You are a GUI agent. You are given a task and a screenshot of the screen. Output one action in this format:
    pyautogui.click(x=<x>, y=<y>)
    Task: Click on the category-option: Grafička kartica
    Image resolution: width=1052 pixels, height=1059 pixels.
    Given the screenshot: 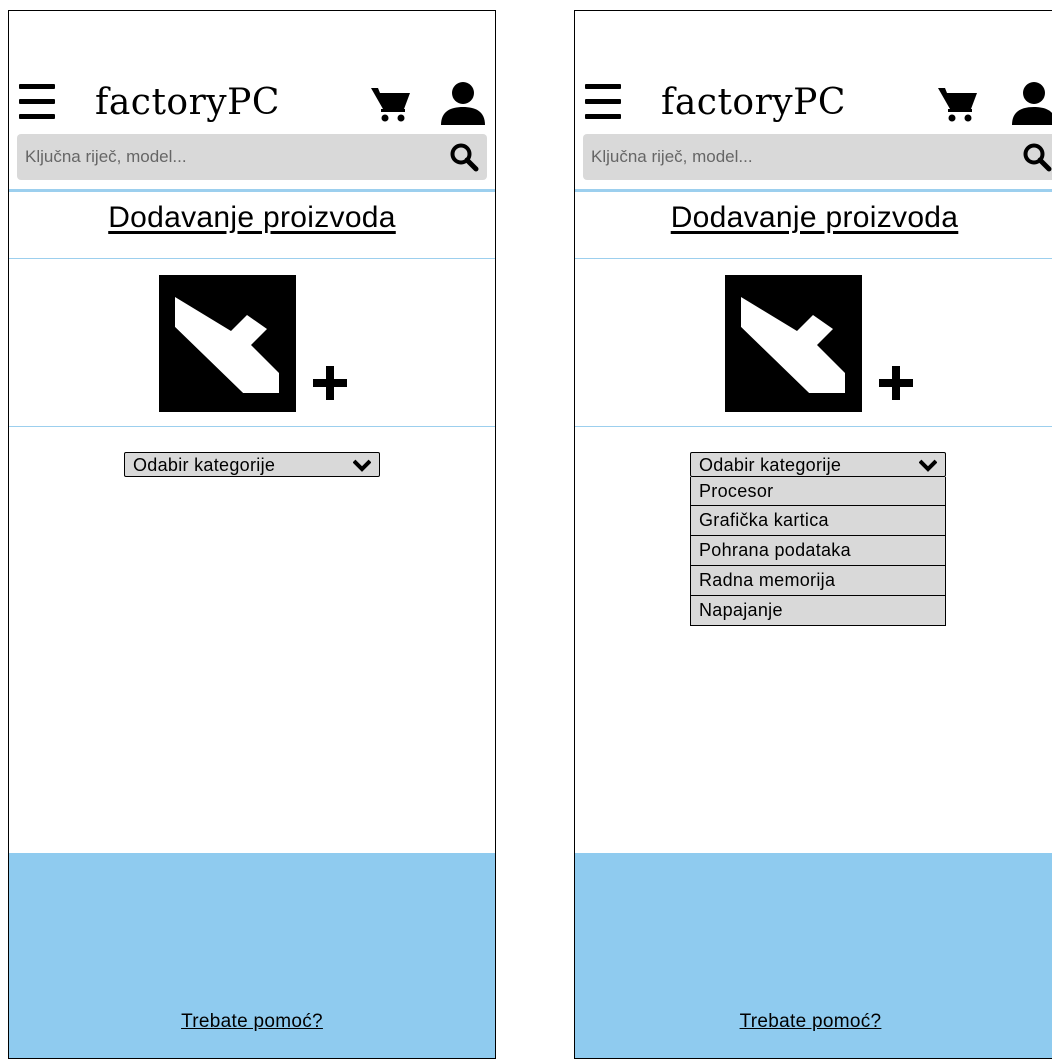 What is the action you would take?
    pyautogui.click(x=818, y=521)
    